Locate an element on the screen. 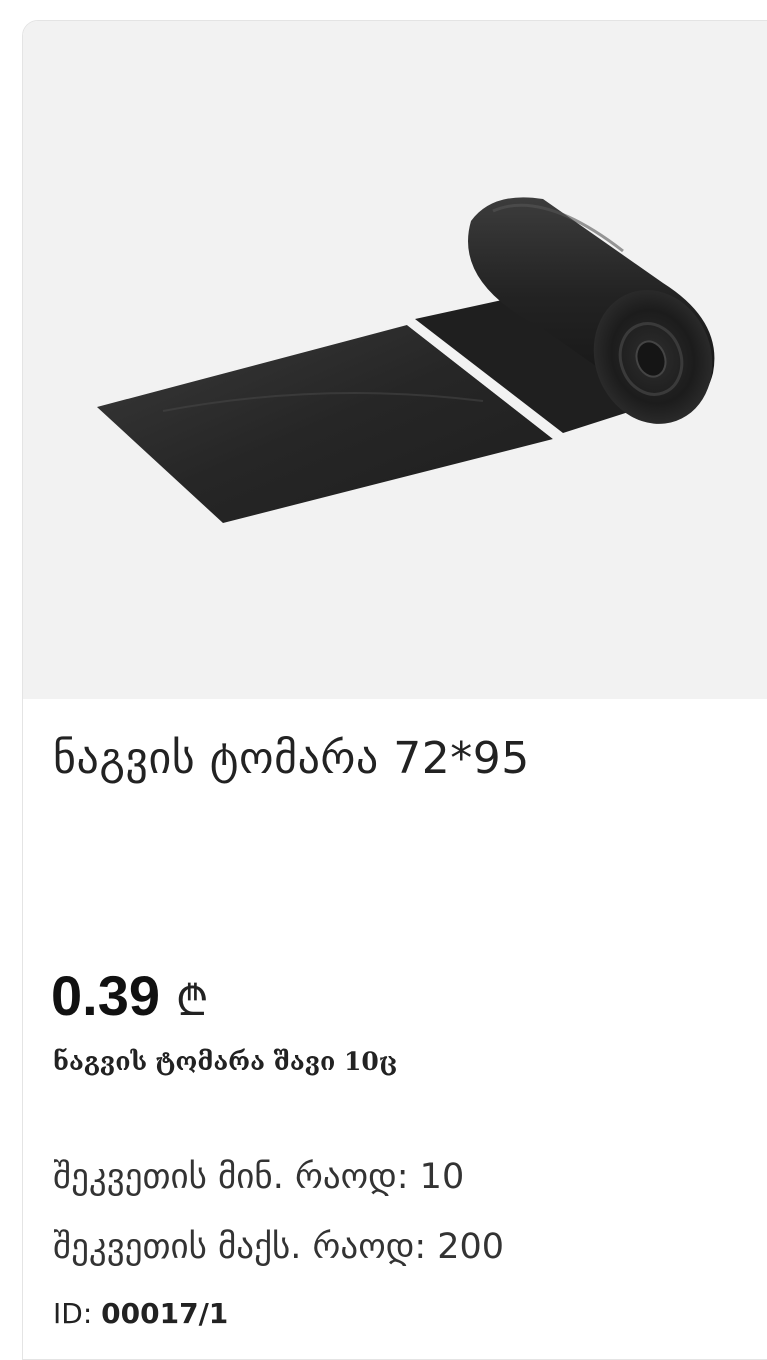 The height and width of the screenshot is (1360, 767). price-row: 0.39 ₾ is located at coordinates (129, 995).